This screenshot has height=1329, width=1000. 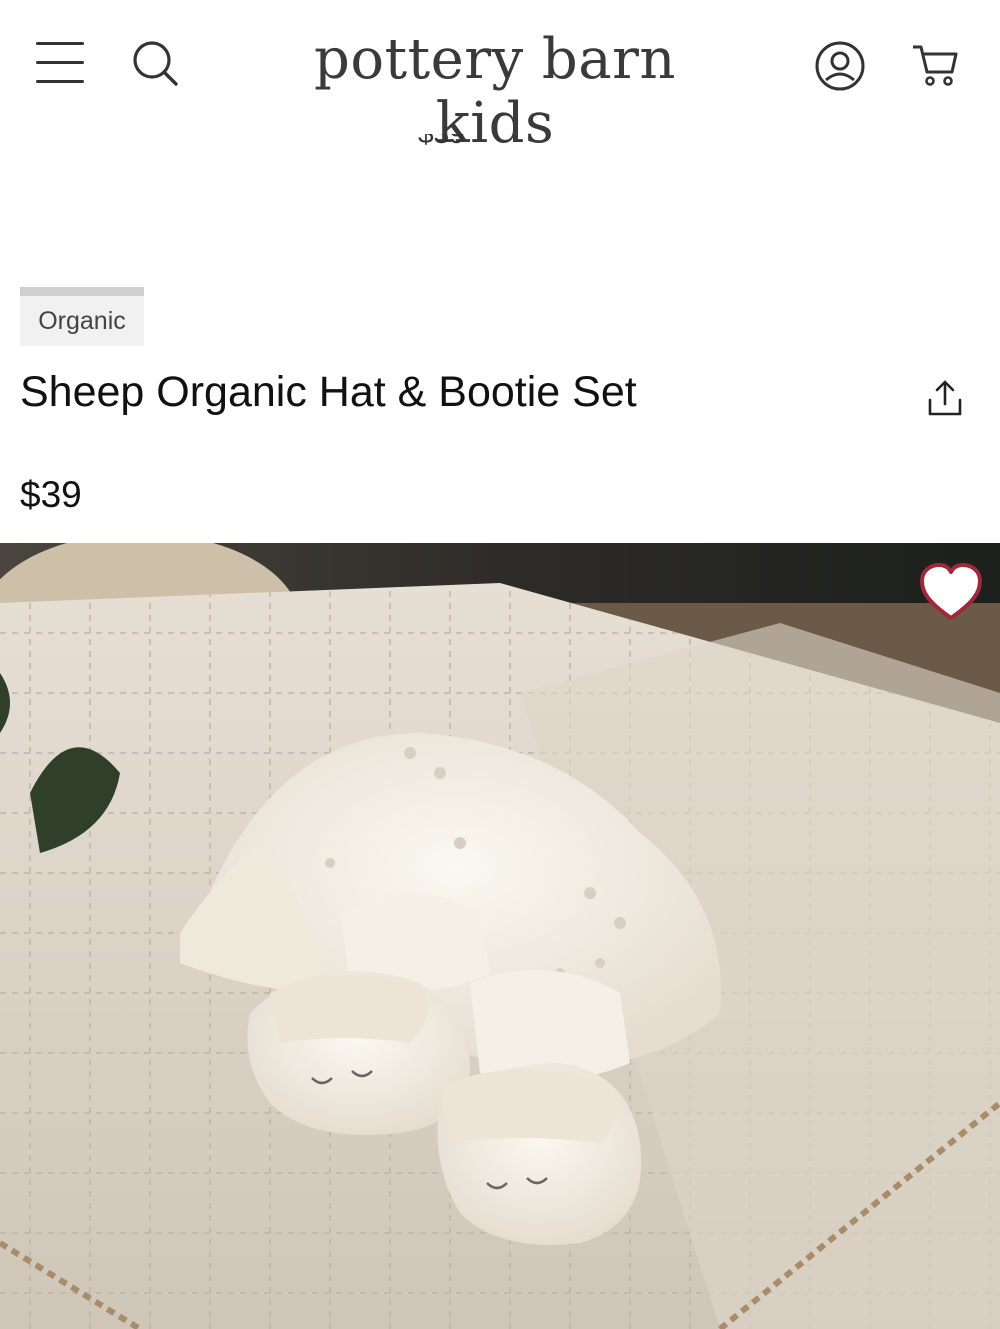 I want to click on hamburger-menu-icon, so click(x=60, y=63).